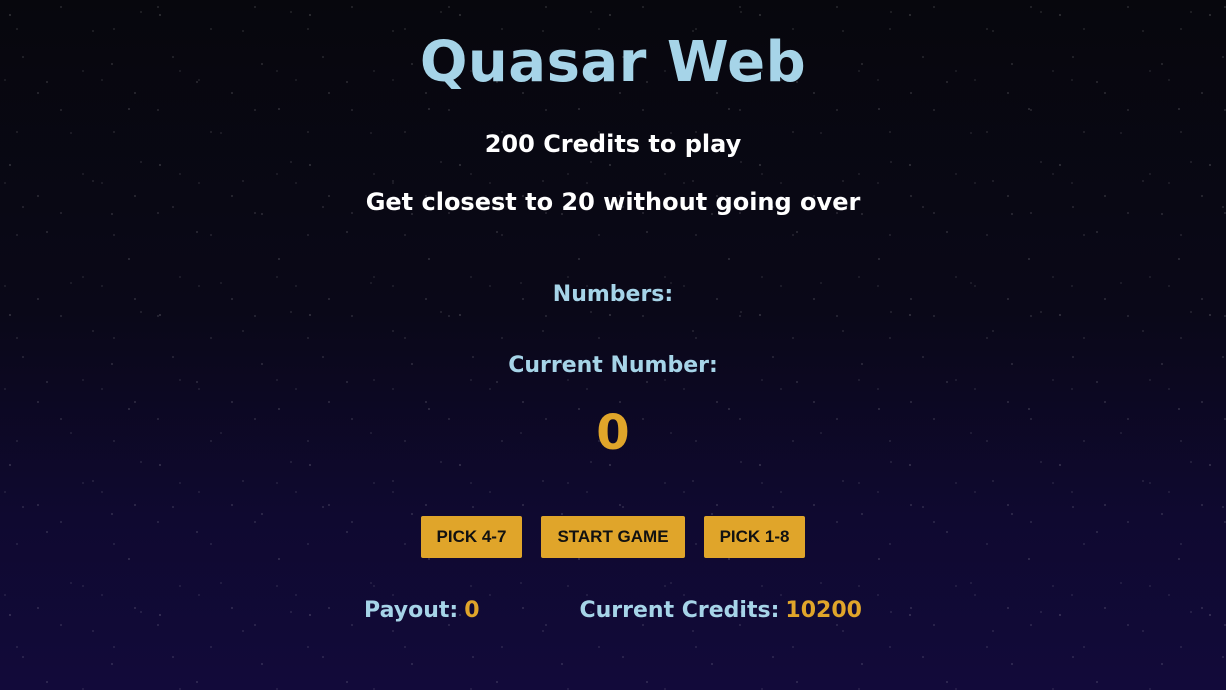 The image size is (1226, 690). What do you see at coordinates (823, 610) in the screenshot?
I see `current-credits-value: 10200` at bounding box center [823, 610].